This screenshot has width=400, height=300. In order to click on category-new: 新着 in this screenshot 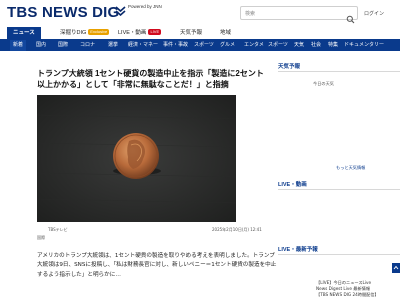, I will do `click(18, 45)`.